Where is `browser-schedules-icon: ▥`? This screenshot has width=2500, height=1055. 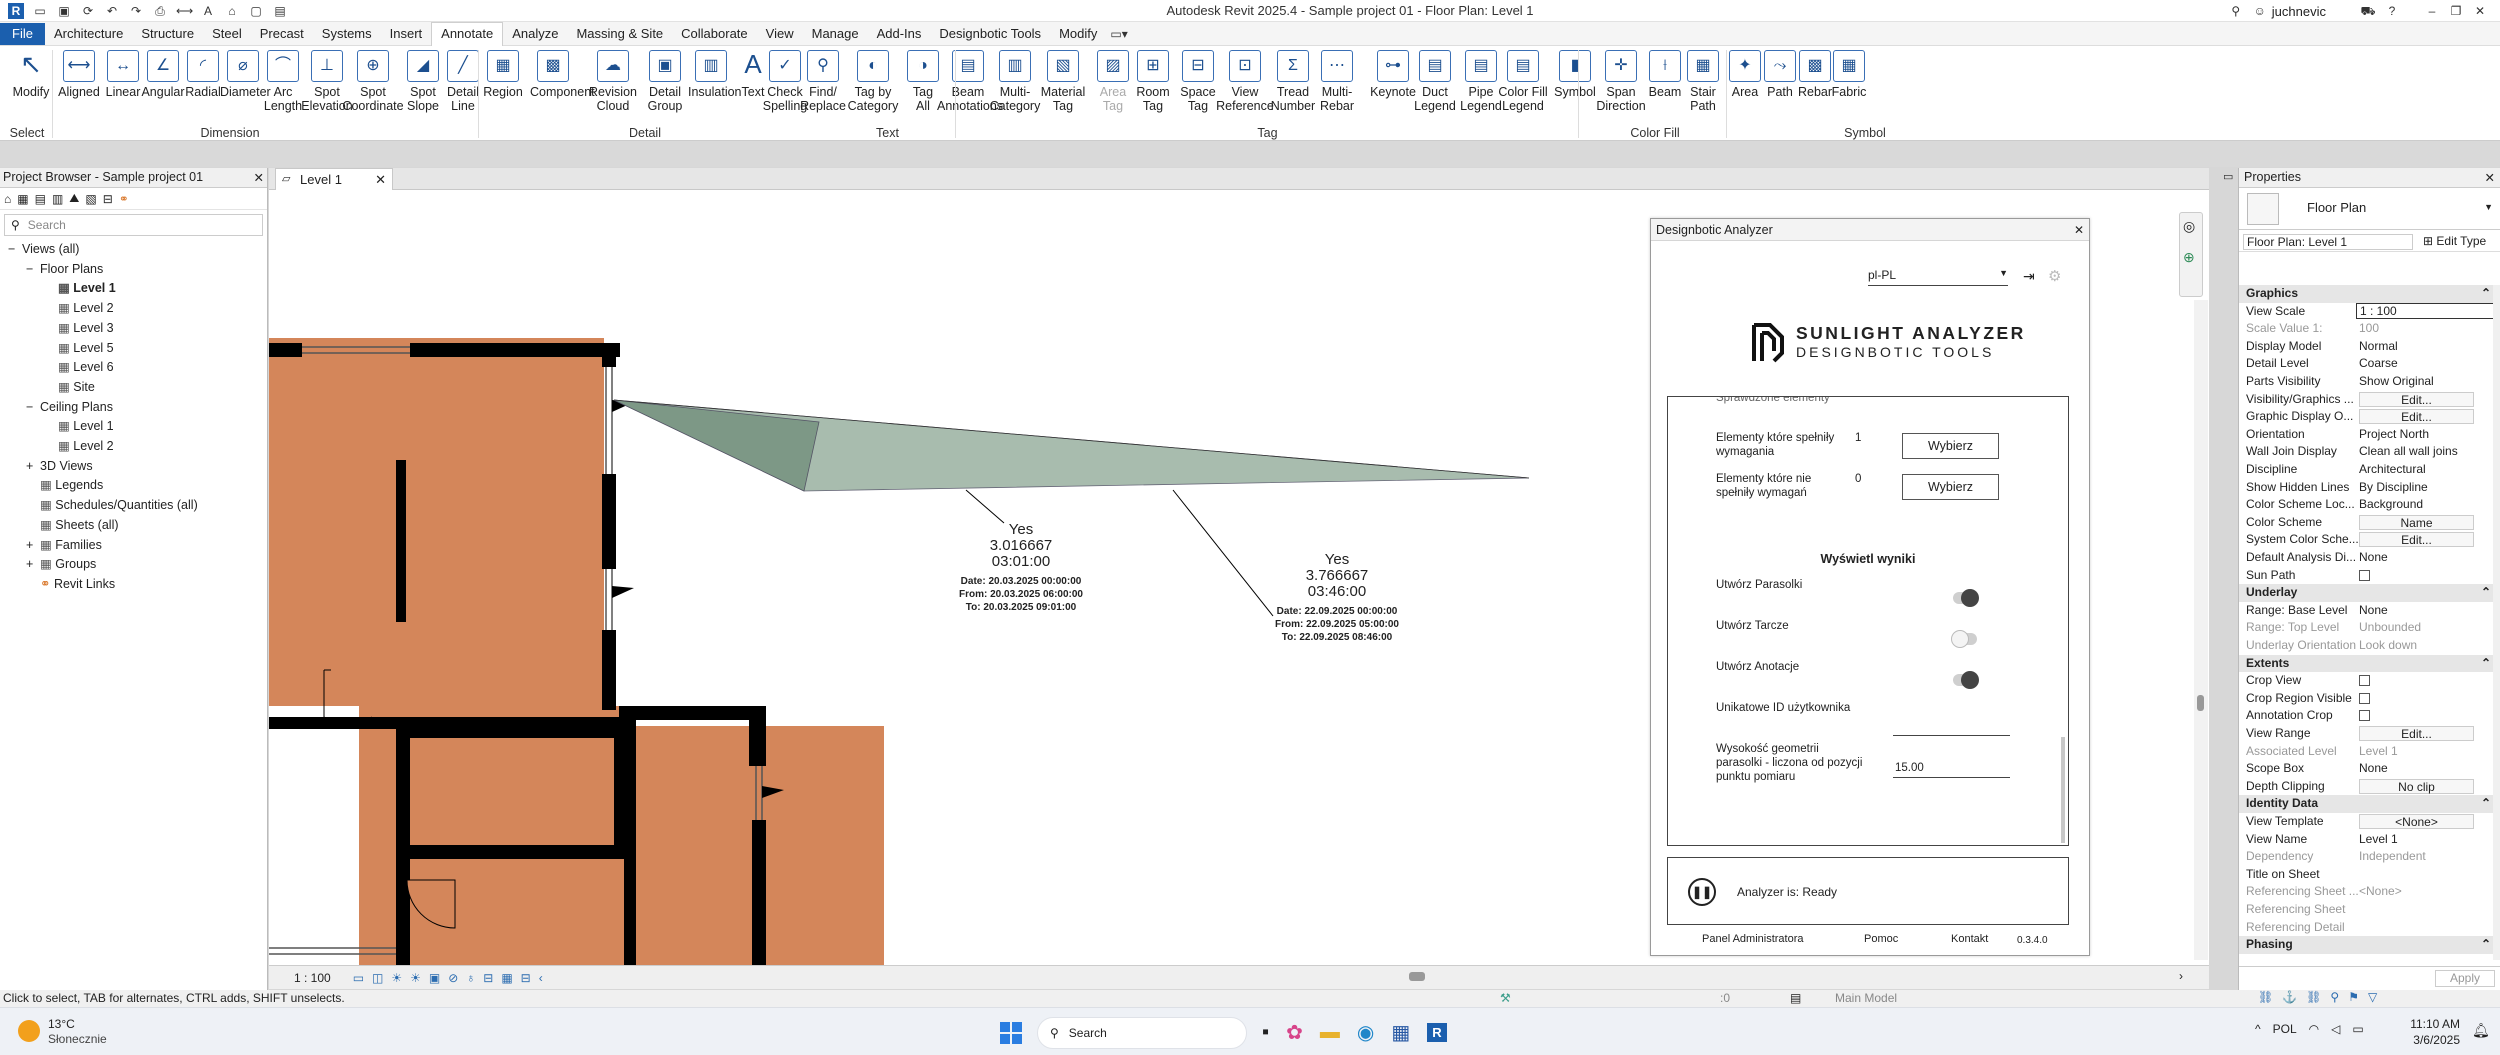
browser-schedules-icon: ▥ is located at coordinates (57, 199).